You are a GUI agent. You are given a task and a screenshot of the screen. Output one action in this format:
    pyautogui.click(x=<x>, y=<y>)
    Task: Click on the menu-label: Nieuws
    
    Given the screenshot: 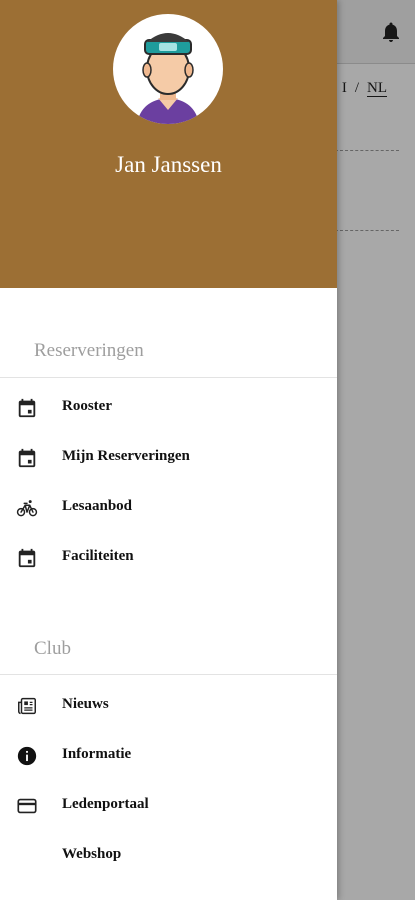 What is the action you would take?
    pyautogui.click(x=85, y=704)
    